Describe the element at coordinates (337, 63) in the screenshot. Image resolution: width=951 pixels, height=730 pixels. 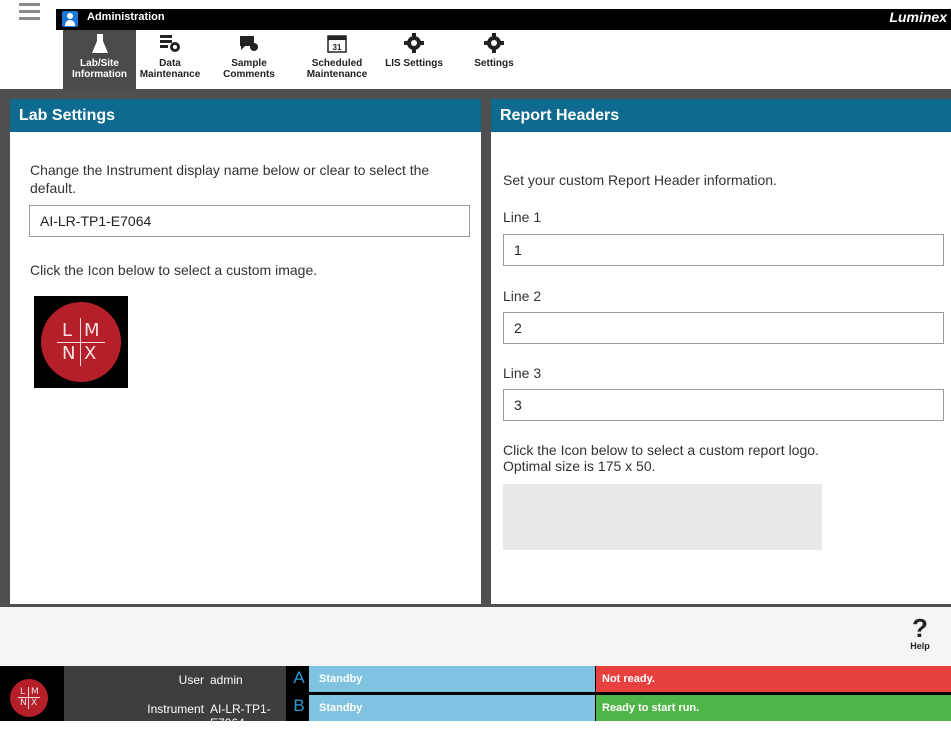
I see `tab-label: Scheduled` at that location.